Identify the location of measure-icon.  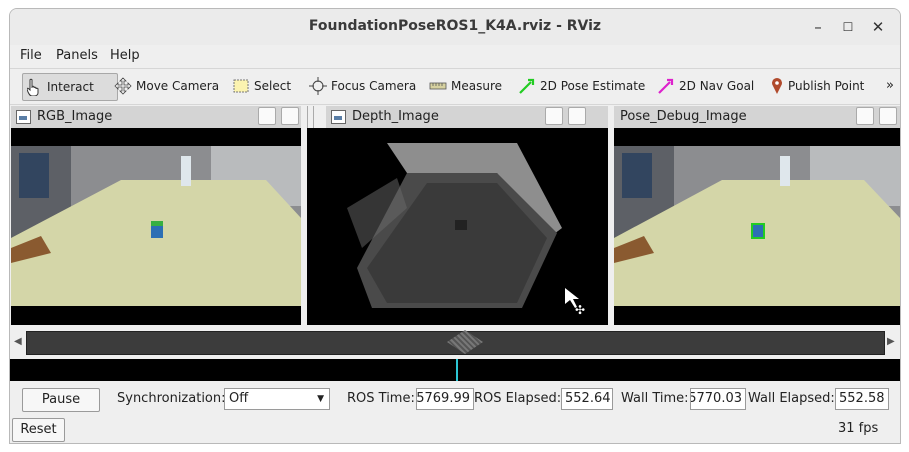
(438, 86).